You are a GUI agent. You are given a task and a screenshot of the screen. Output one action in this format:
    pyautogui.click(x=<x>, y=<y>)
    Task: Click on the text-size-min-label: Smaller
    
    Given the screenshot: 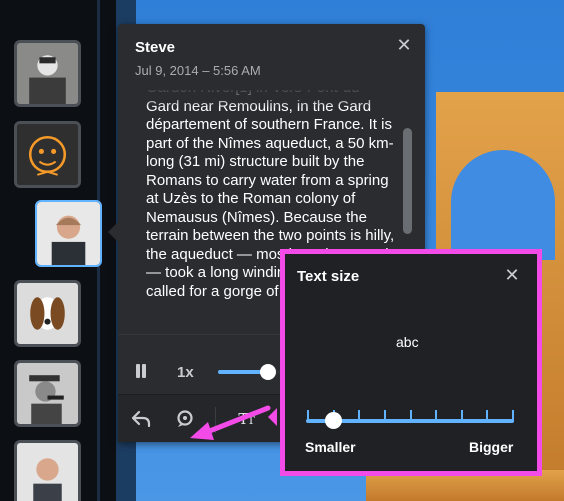 What is the action you would take?
    pyautogui.click(x=330, y=447)
    